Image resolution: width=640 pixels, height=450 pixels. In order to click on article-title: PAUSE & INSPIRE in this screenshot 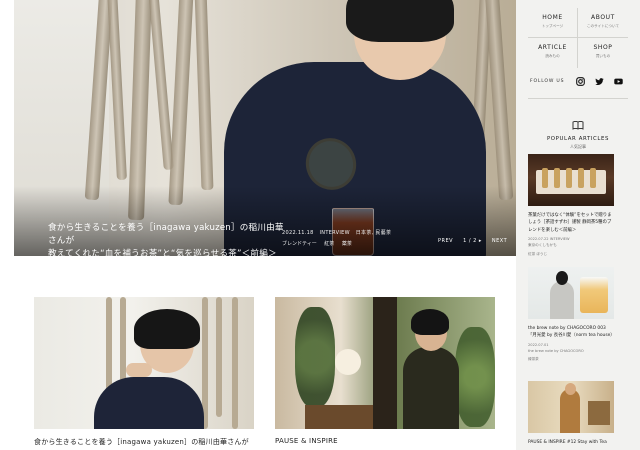, I will do `click(385, 441)`.